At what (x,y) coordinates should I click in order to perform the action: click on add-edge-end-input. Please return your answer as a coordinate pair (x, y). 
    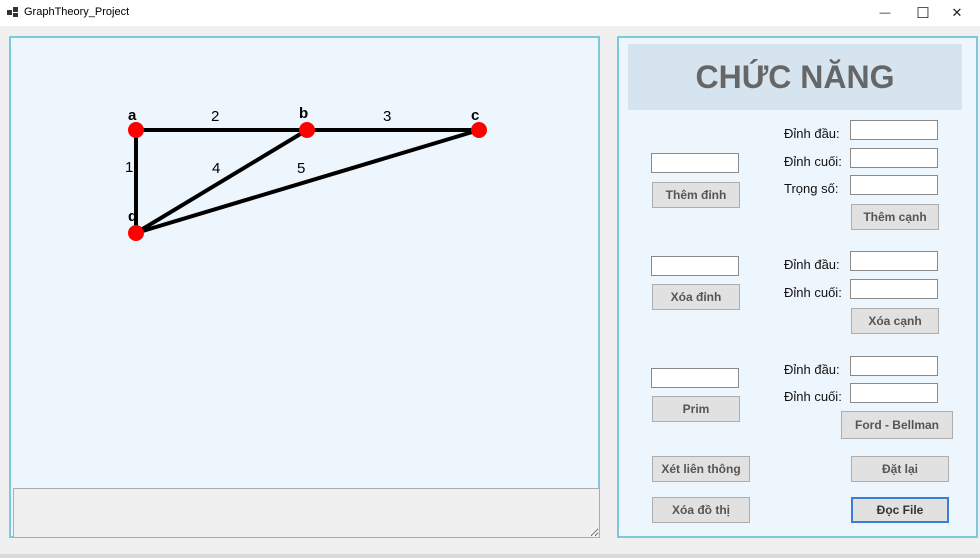
    Looking at the image, I should click on (894, 158).